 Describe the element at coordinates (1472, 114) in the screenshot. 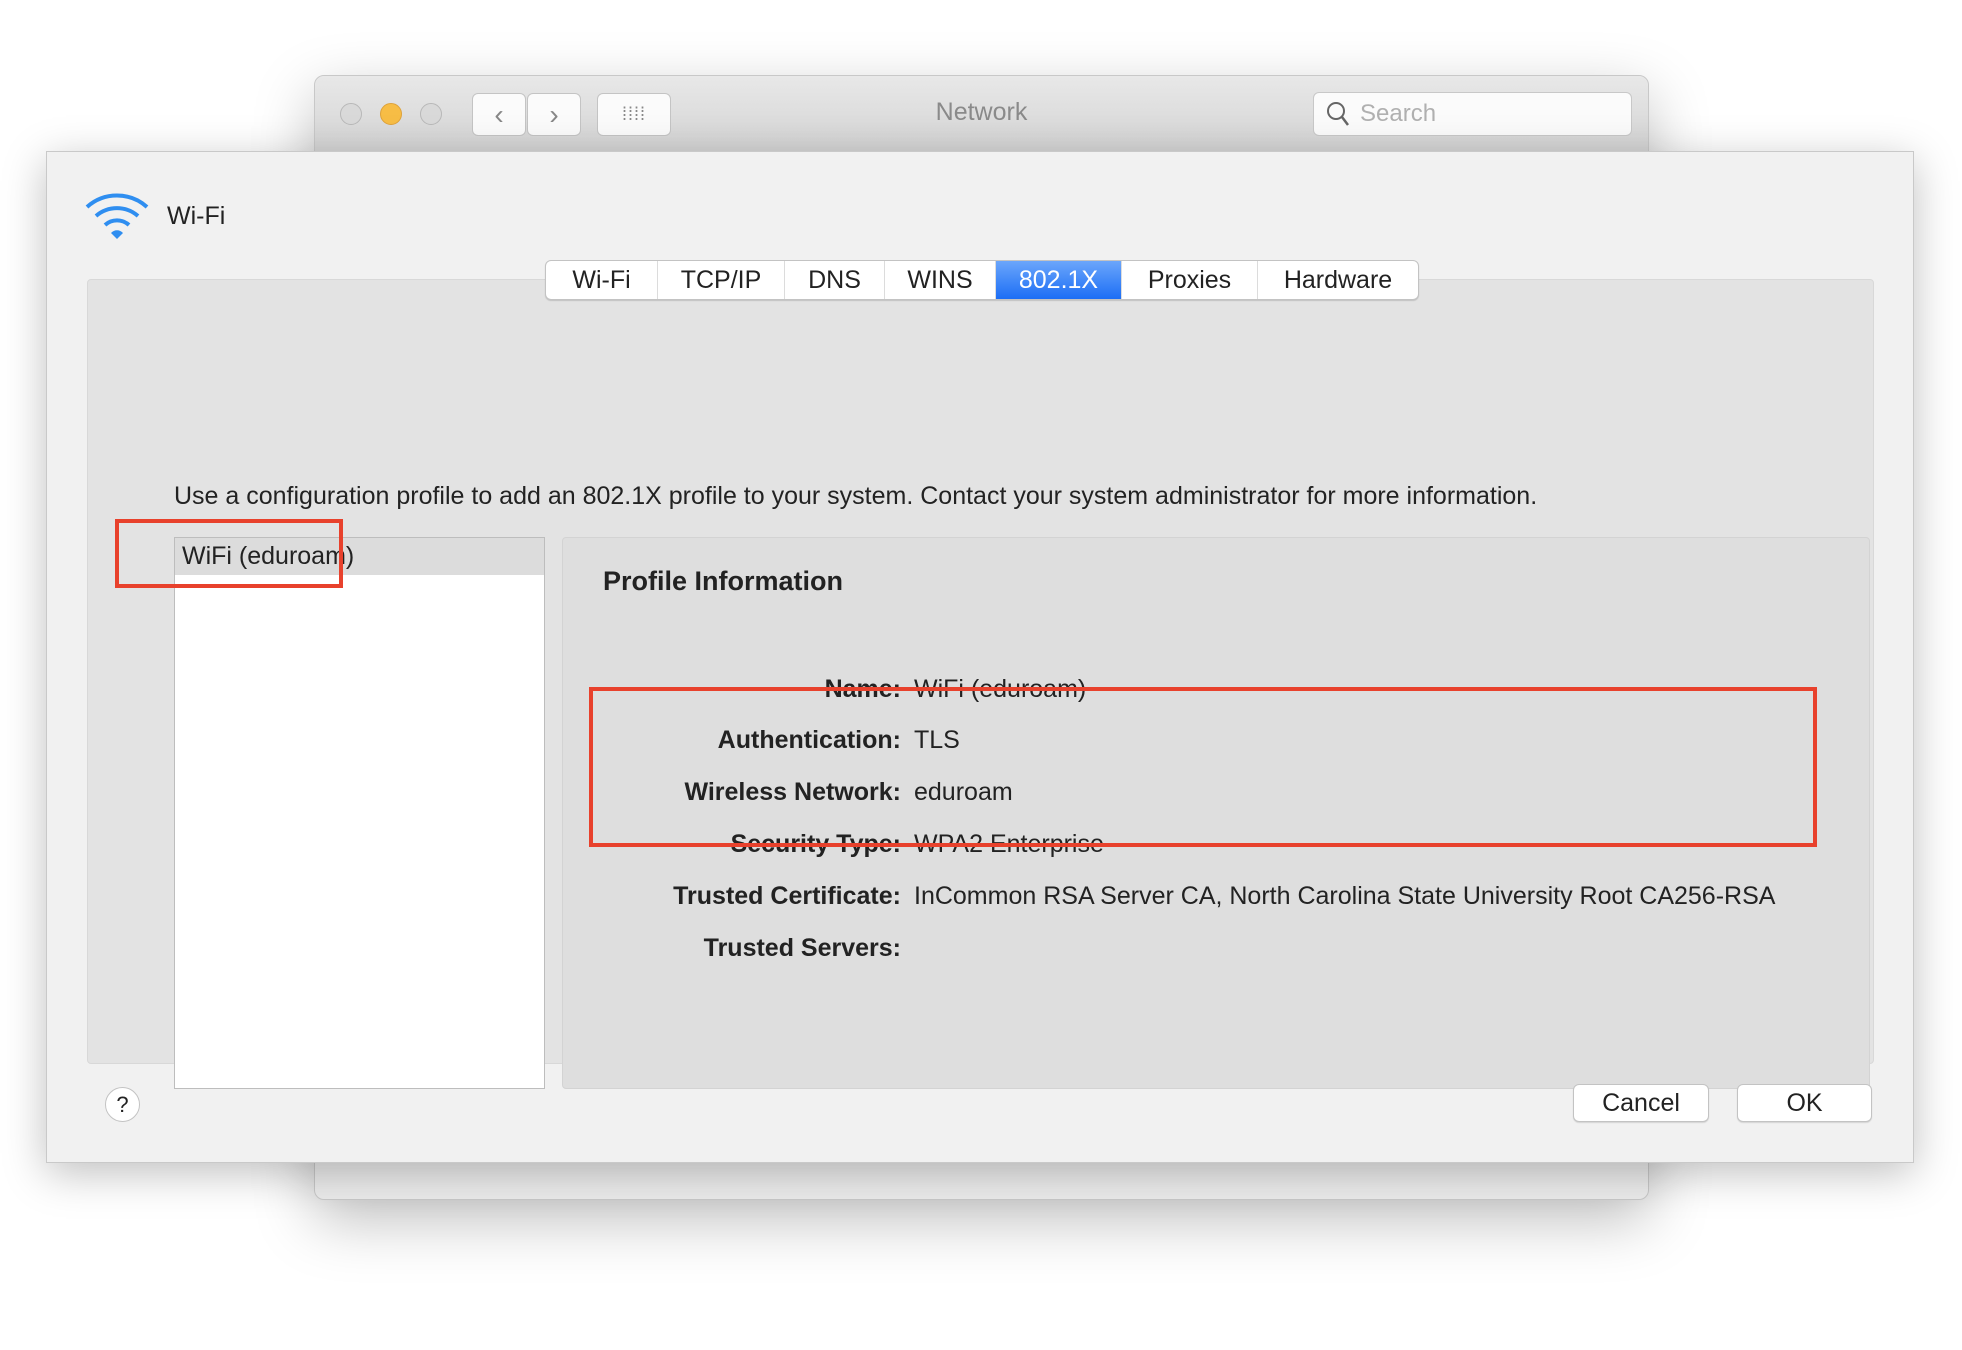

I see `search-field: Search` at that location.